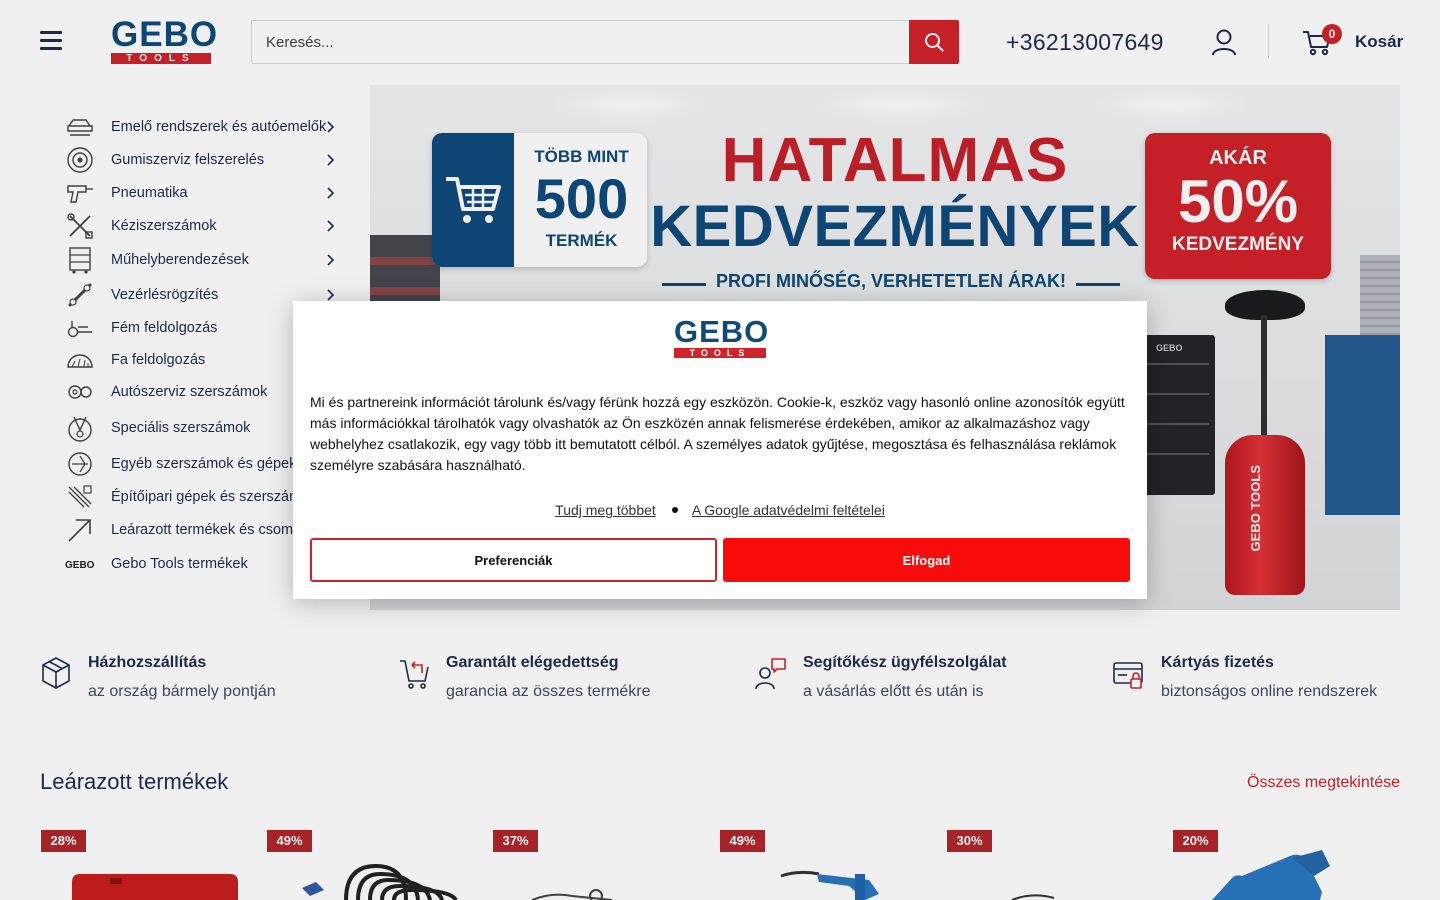 This screenshot has height=900, width=1440. I want to click on preferences-button: Preferenciák, so click(513, 560).